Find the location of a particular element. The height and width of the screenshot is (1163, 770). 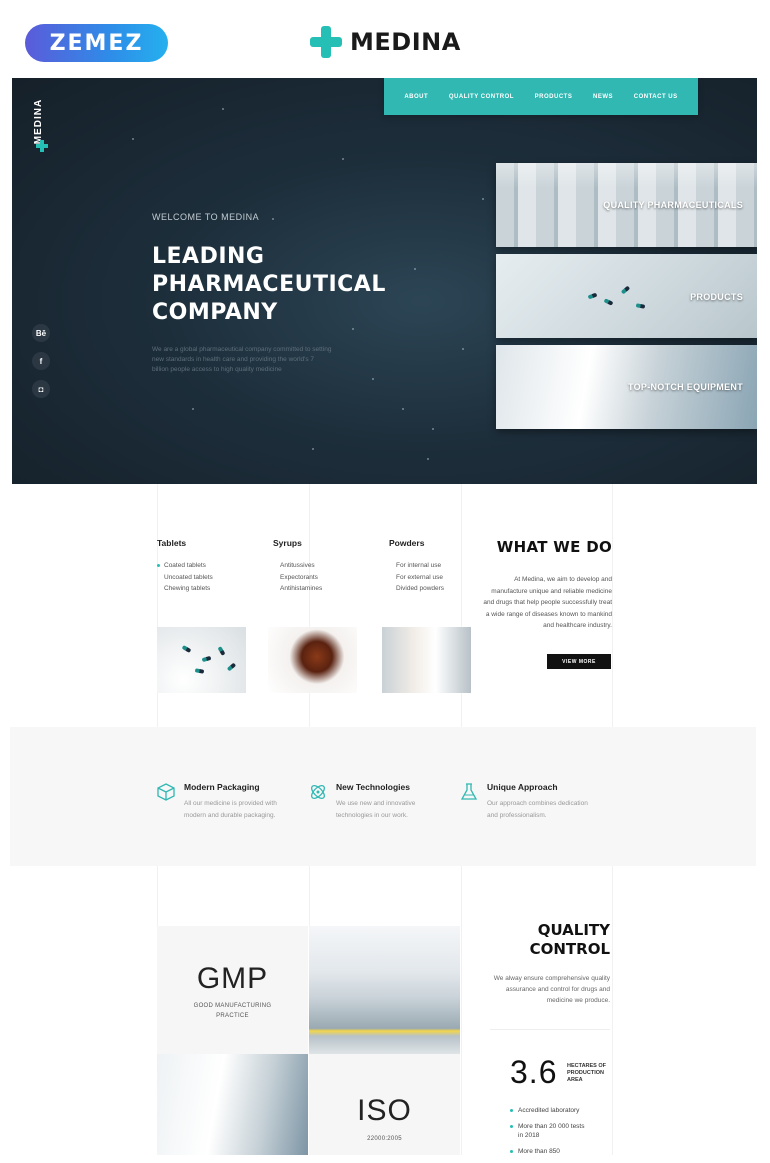

category-title: Powders is located at coordinates (444, 543).